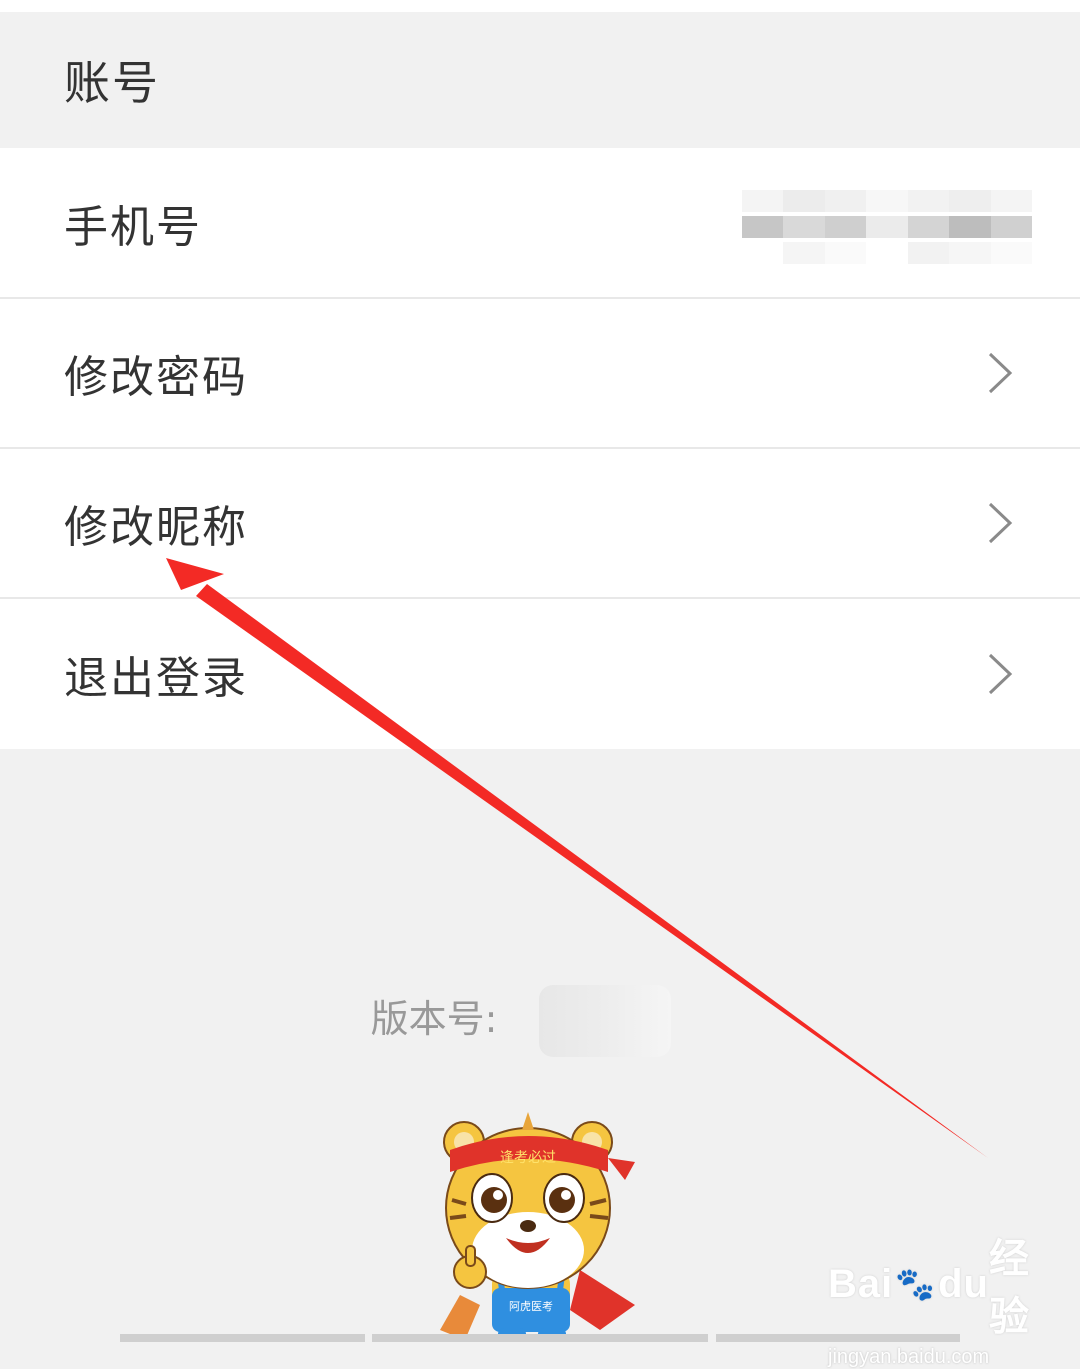  Describe the element at coordinates (434, 1018) in the screenshot. I see `version-label: 版本号:` at that location.